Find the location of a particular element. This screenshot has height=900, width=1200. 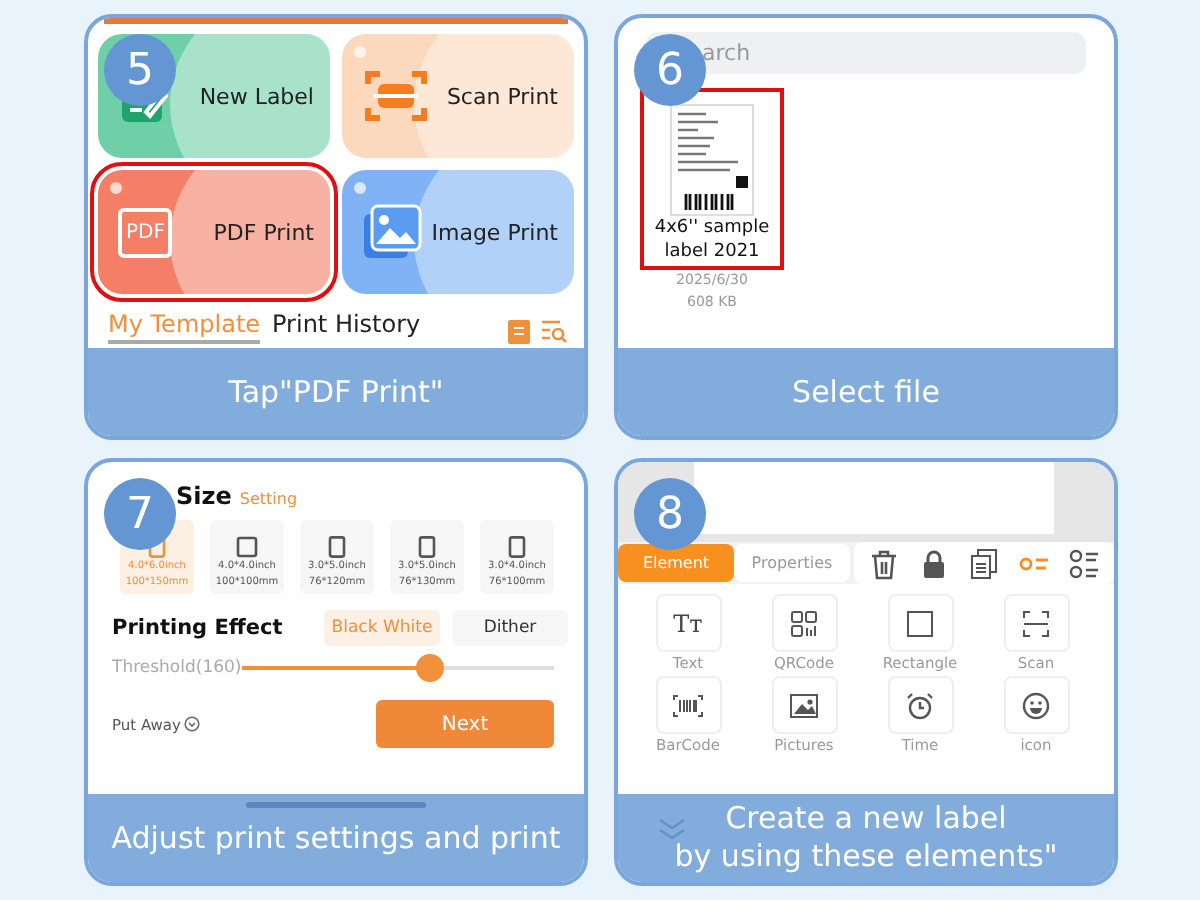

text-icon: Tт is located at coordinates (688, 623).